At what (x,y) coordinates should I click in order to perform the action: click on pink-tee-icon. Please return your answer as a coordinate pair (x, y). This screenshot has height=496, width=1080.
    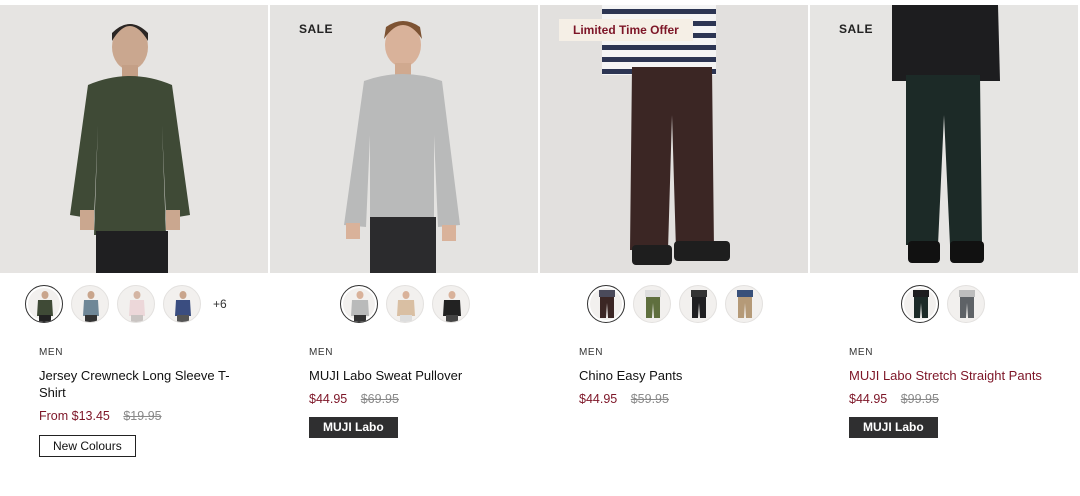
    Looking at the image, I should click on (136, 304).